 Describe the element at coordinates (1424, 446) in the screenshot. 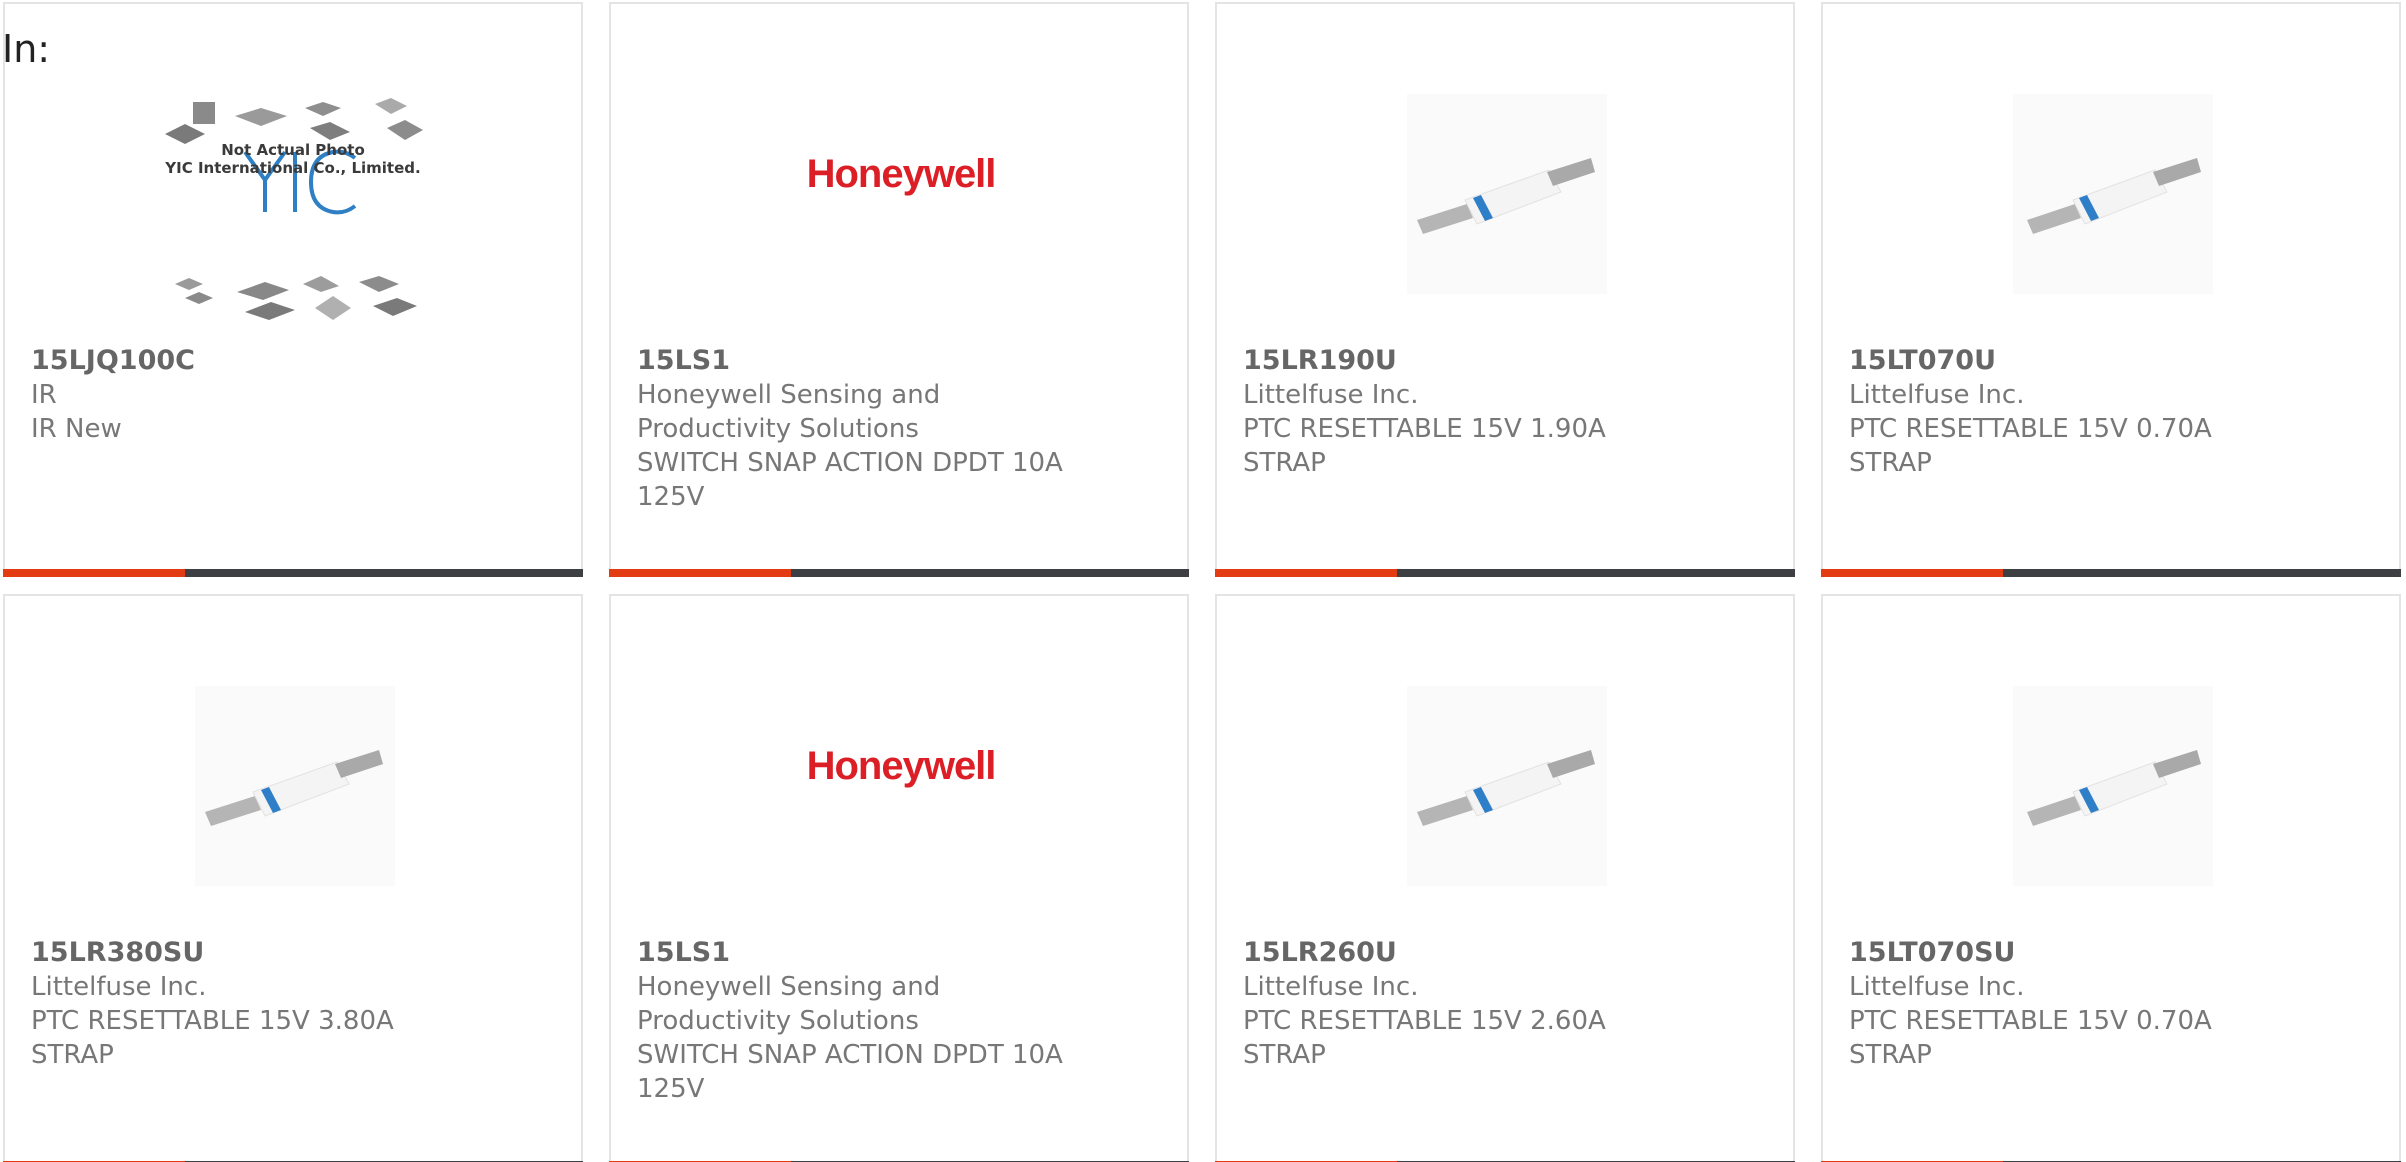

I see `description: PTC RESETTABLE 15V 1.90A STRAP` at that location.